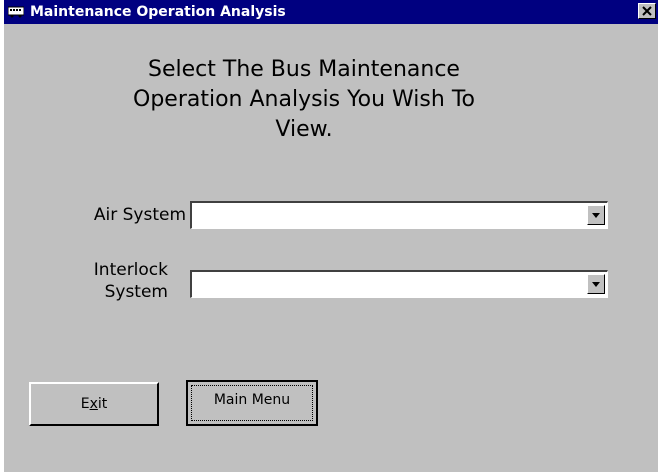 The width and height of the screenshot is (658, 472). Describe the element at coordinates (399, 215) in the screenshot. I see `air-system-dropdown` at that location.